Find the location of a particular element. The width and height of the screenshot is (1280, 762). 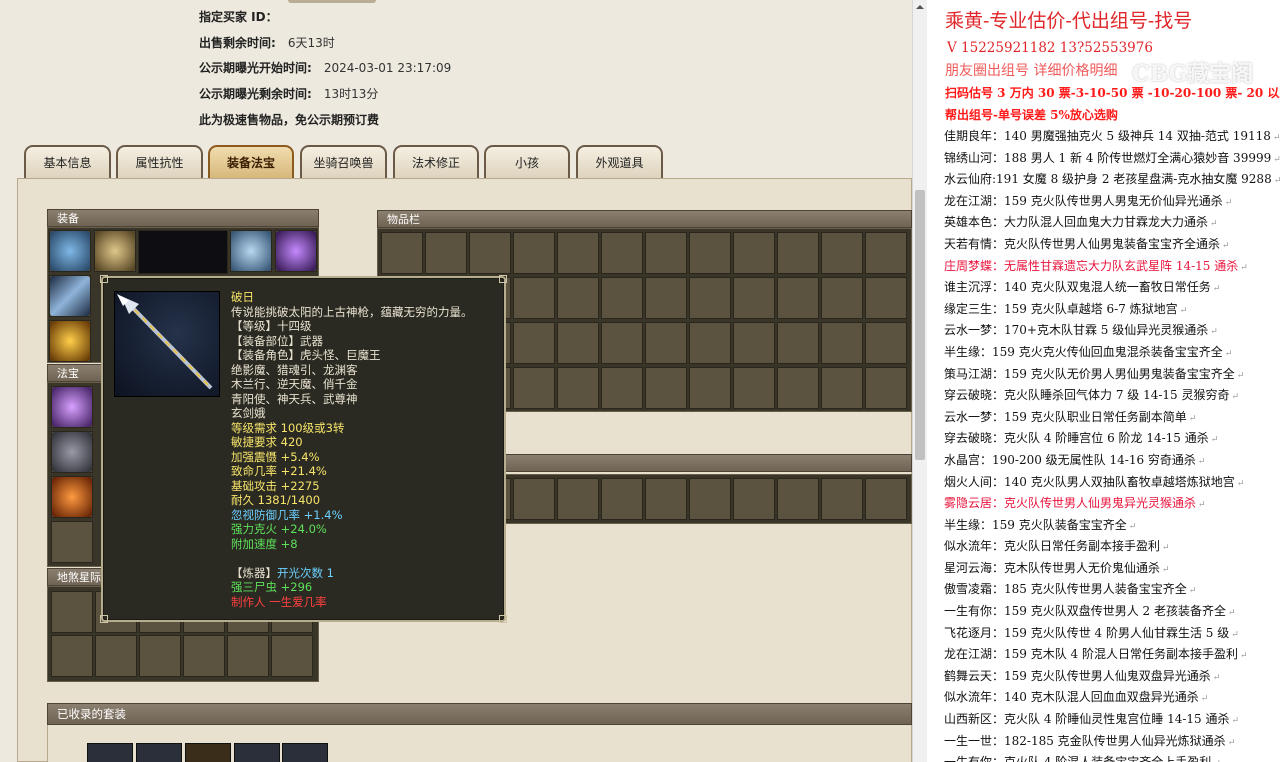

equip-slot-belt is located at coordinates (70, 341).